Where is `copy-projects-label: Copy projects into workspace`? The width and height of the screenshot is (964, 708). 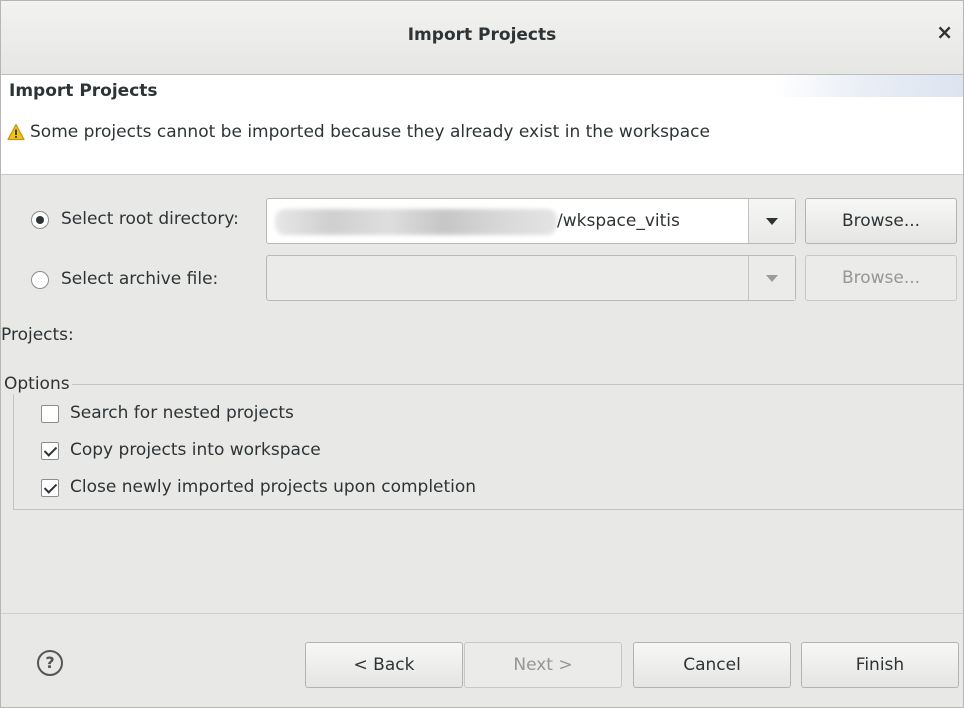
copy-projects-label: Copy projects into workspace is located at coordinates (195, 450).